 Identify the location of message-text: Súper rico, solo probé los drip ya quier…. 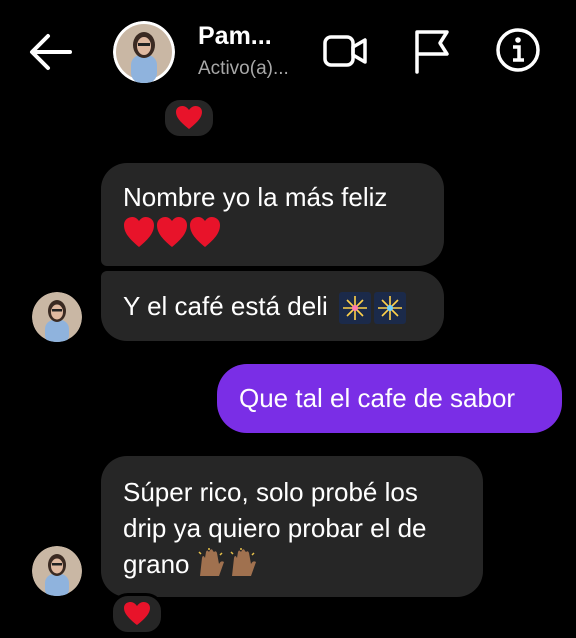
(275, 528).